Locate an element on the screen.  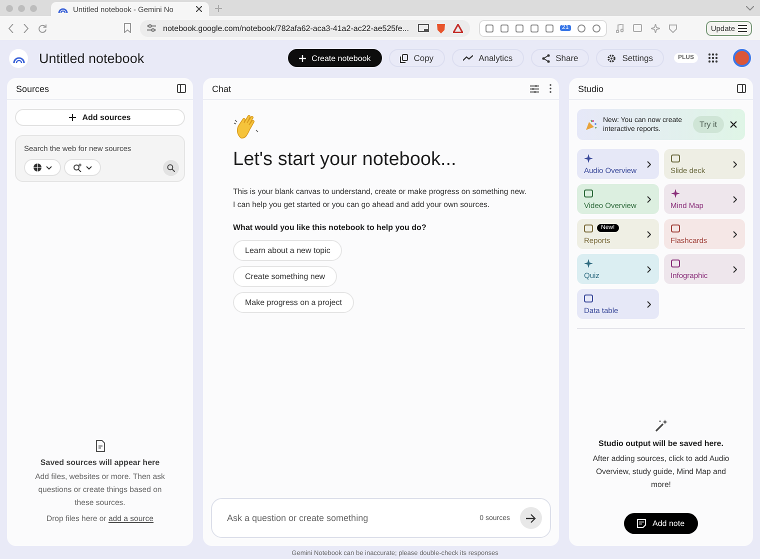
add-sources-button: Add sources is located at coordinates (100, 117).